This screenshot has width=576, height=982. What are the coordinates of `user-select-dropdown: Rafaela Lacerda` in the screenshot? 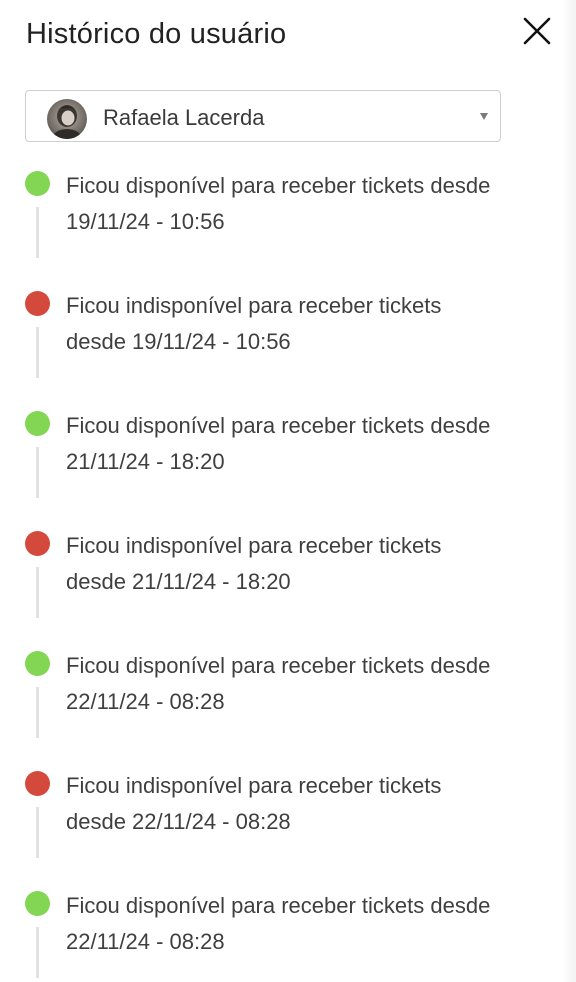 It's located at (263, 116).